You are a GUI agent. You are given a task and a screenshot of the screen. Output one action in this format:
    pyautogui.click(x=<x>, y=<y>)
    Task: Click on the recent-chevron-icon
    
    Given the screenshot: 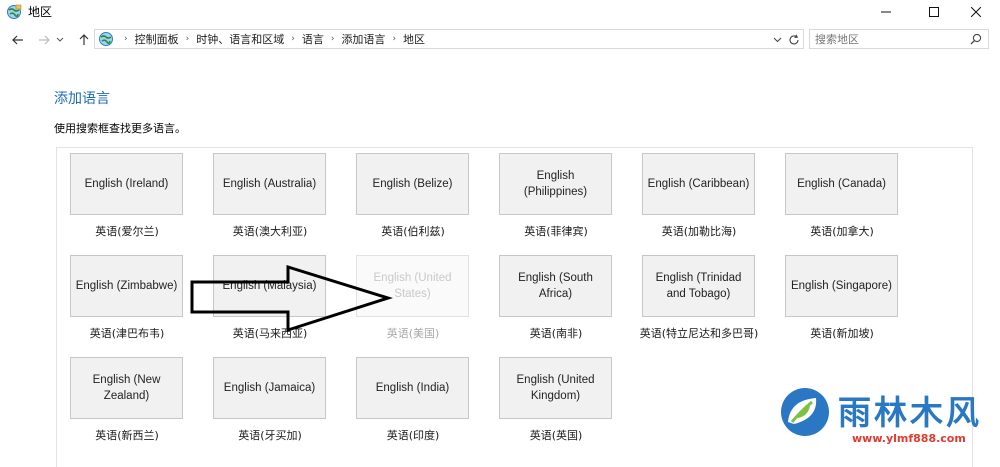 What is the action you would take?
    pyautogui.click(x=60, y=39)
    